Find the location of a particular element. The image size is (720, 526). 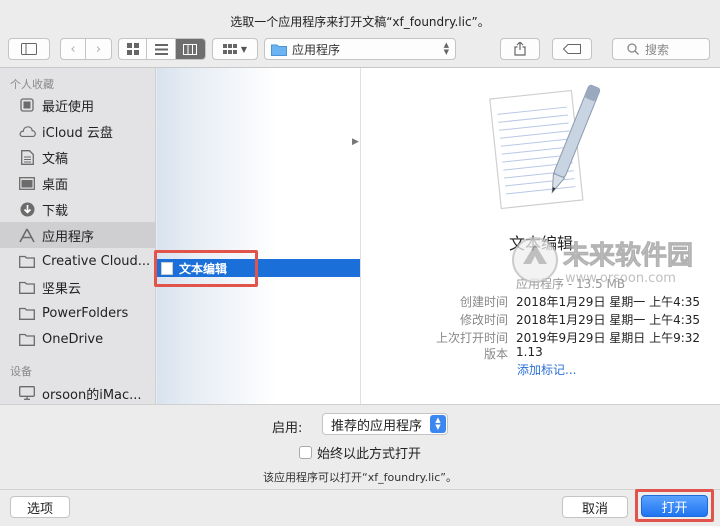

window-title: 选取一个应用程序来打开文稿“xf_foundry.lic”。 is located at coordinates (360, 22).